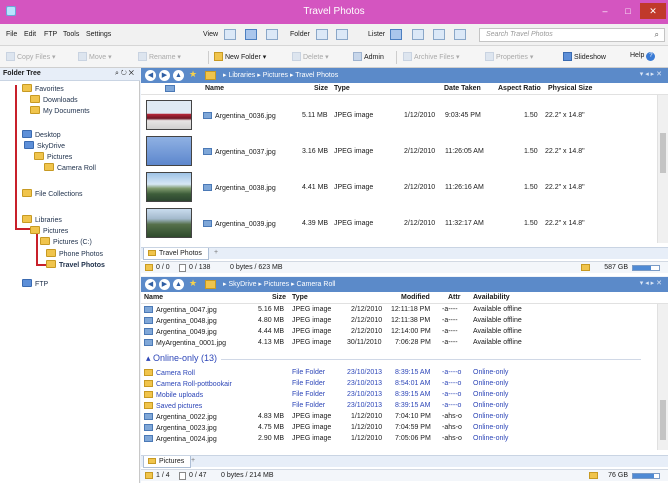 Image resolution: width=668 pixels, height=483 pixels. What do you see at coordinates (570, 88) in the screenshot?
I see `column-physical-size: Physical Size` at bounding box center [570, 88].